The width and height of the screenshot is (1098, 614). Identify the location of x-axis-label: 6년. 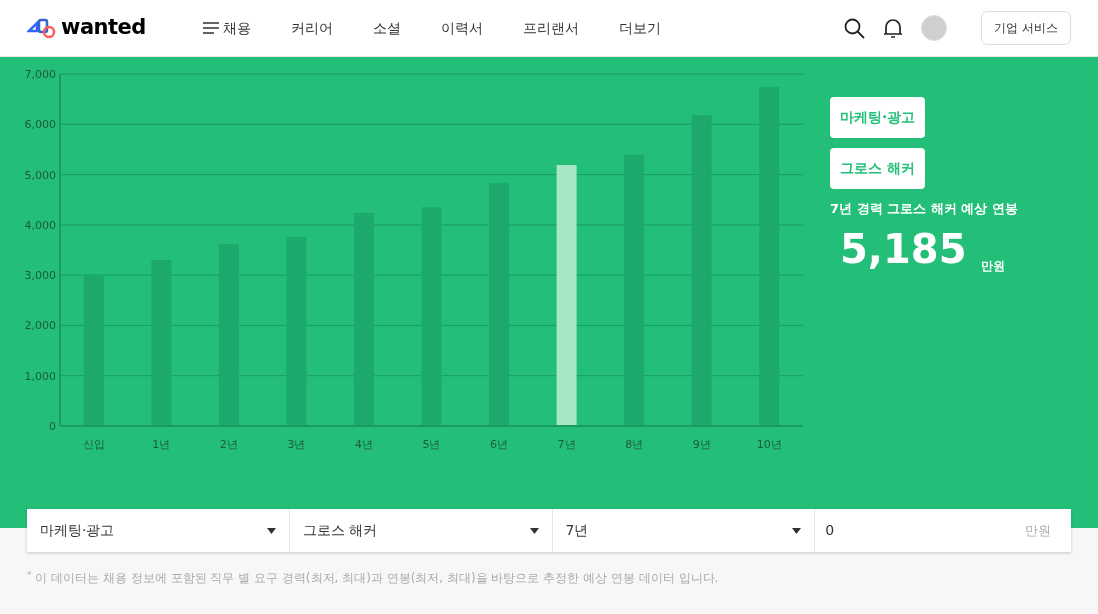
(499, 444).